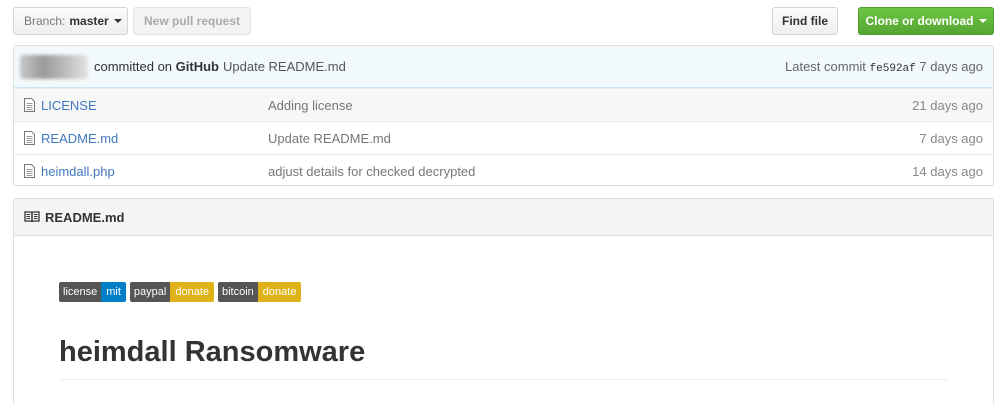  What do you see at coordinates (805, 21) in the screenshot?
I see `find-file-button: Find file` at bounding box center [805, 21].